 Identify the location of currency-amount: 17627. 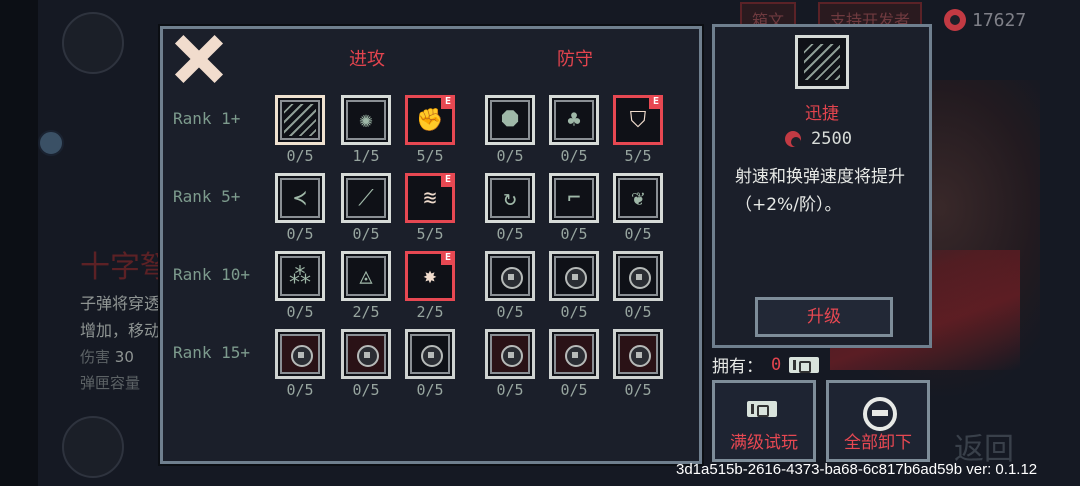
(999, 20).